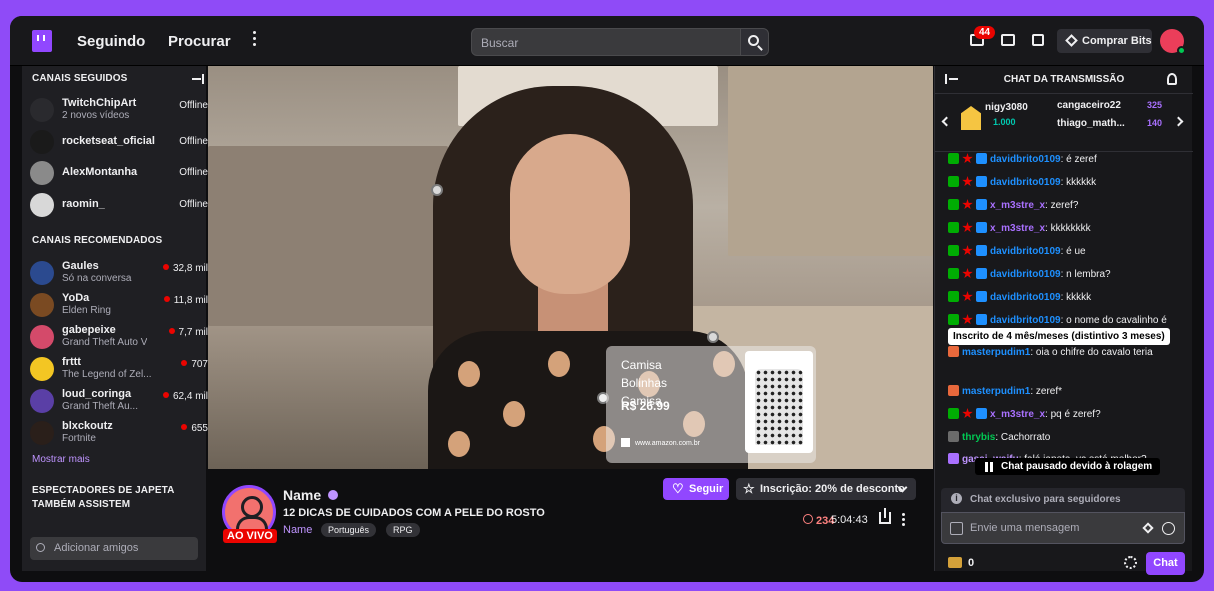 The width and height of the screenshot is (1214, 591). I want to click on activity-feed-icon, so click(1038, 40).